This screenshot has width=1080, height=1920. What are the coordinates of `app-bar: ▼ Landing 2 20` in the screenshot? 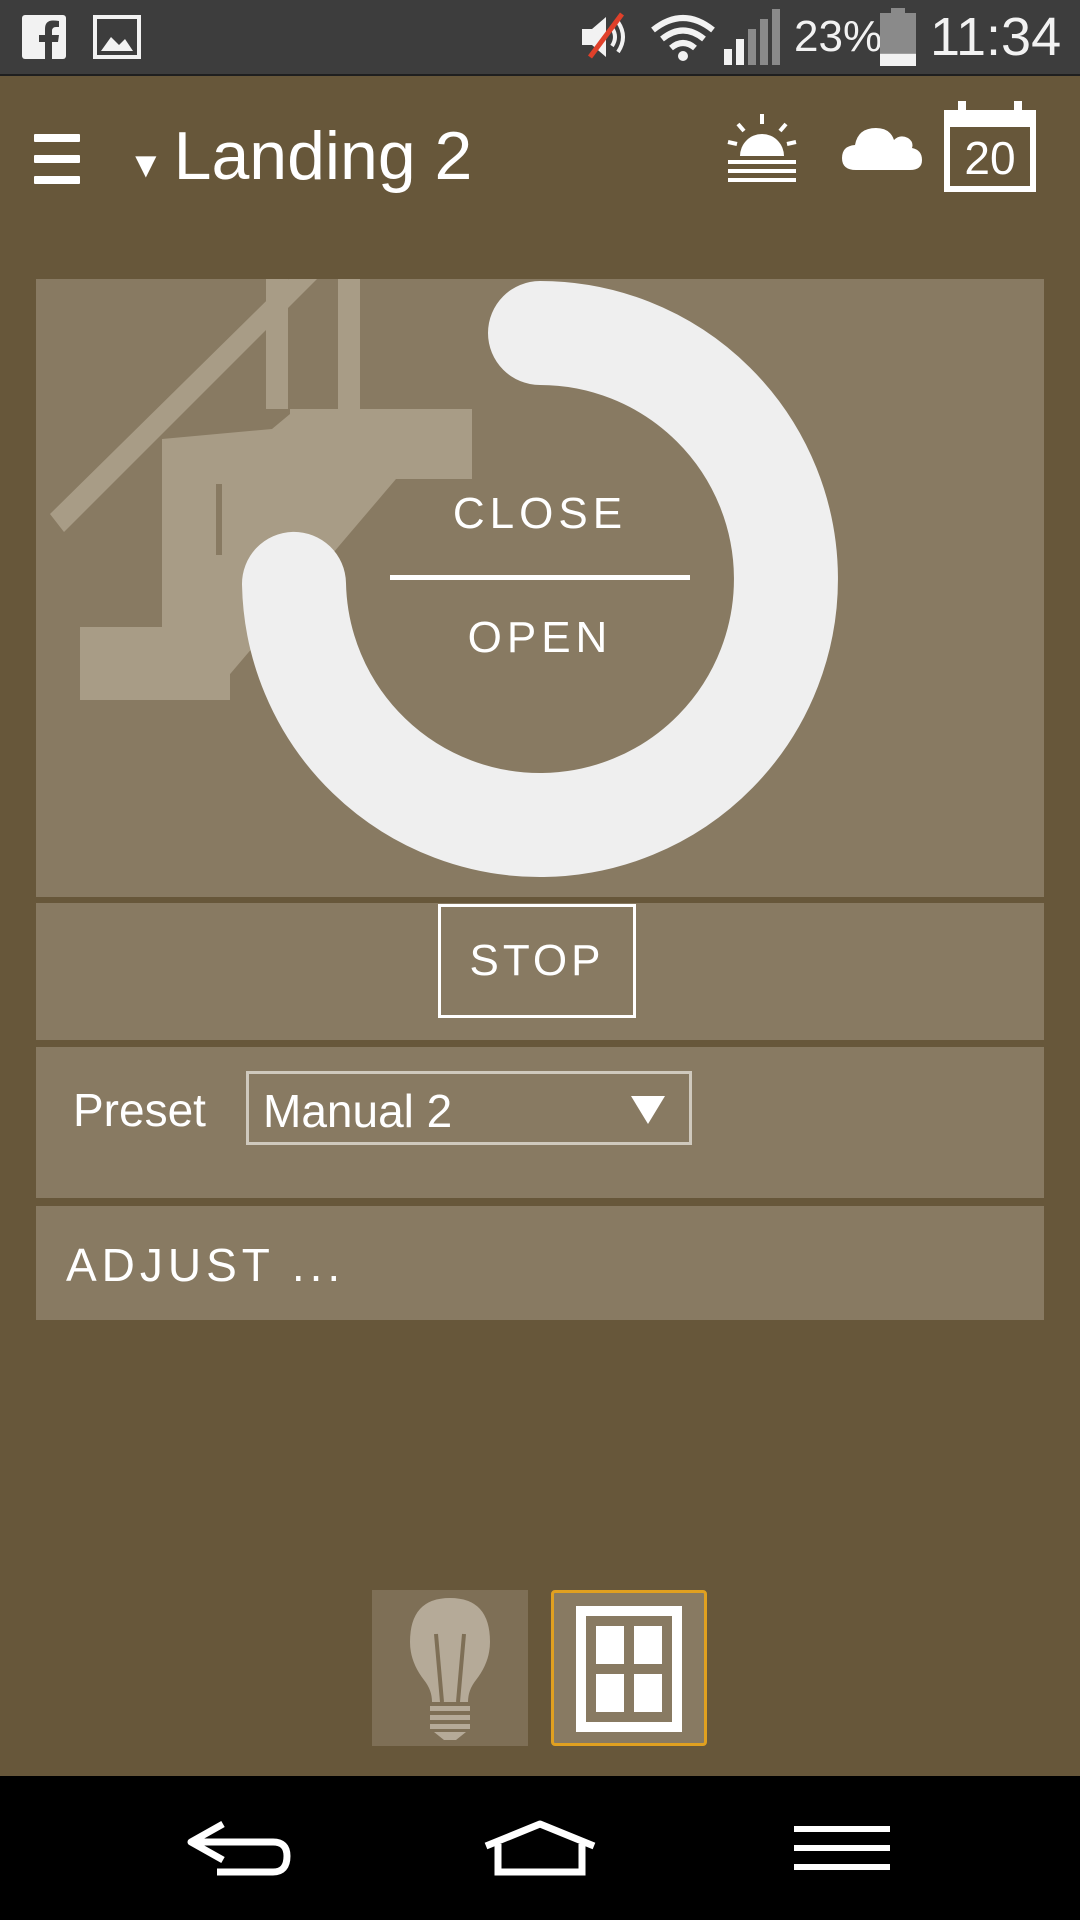 It's located at (540, 156).